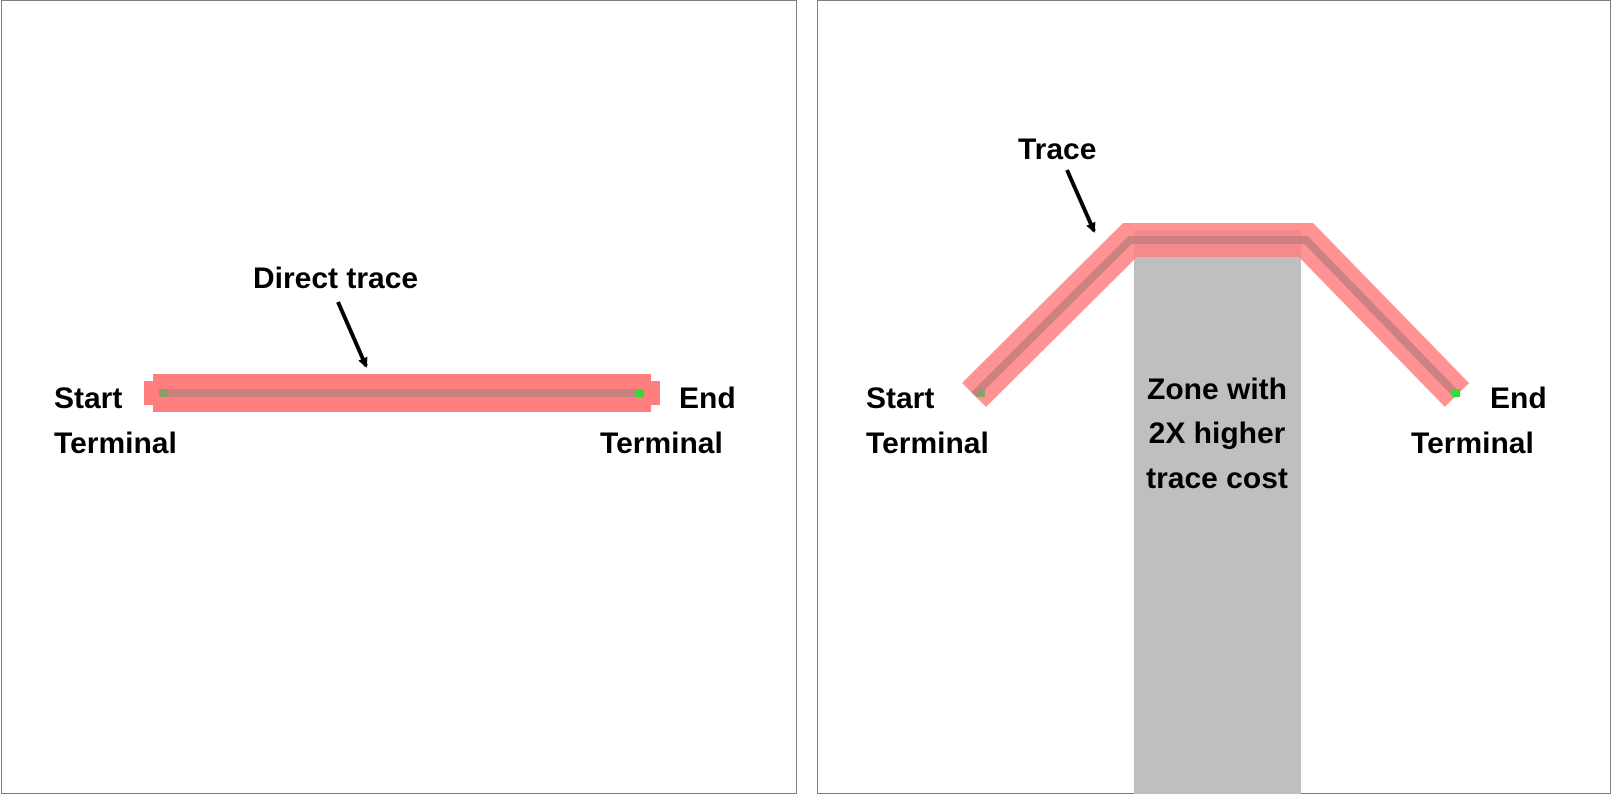 The height and width of the screenshot is (796, 1612). What do you see at coordinates (352, 334) in the screenshot?
I see `left-trace-arrow` at bounding box center [352, 334].